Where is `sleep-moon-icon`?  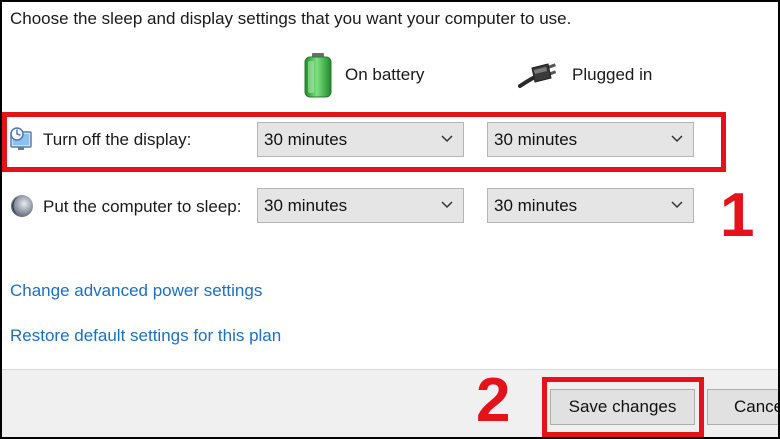 sleep-moon-icon is located at coordinates (22, 206).